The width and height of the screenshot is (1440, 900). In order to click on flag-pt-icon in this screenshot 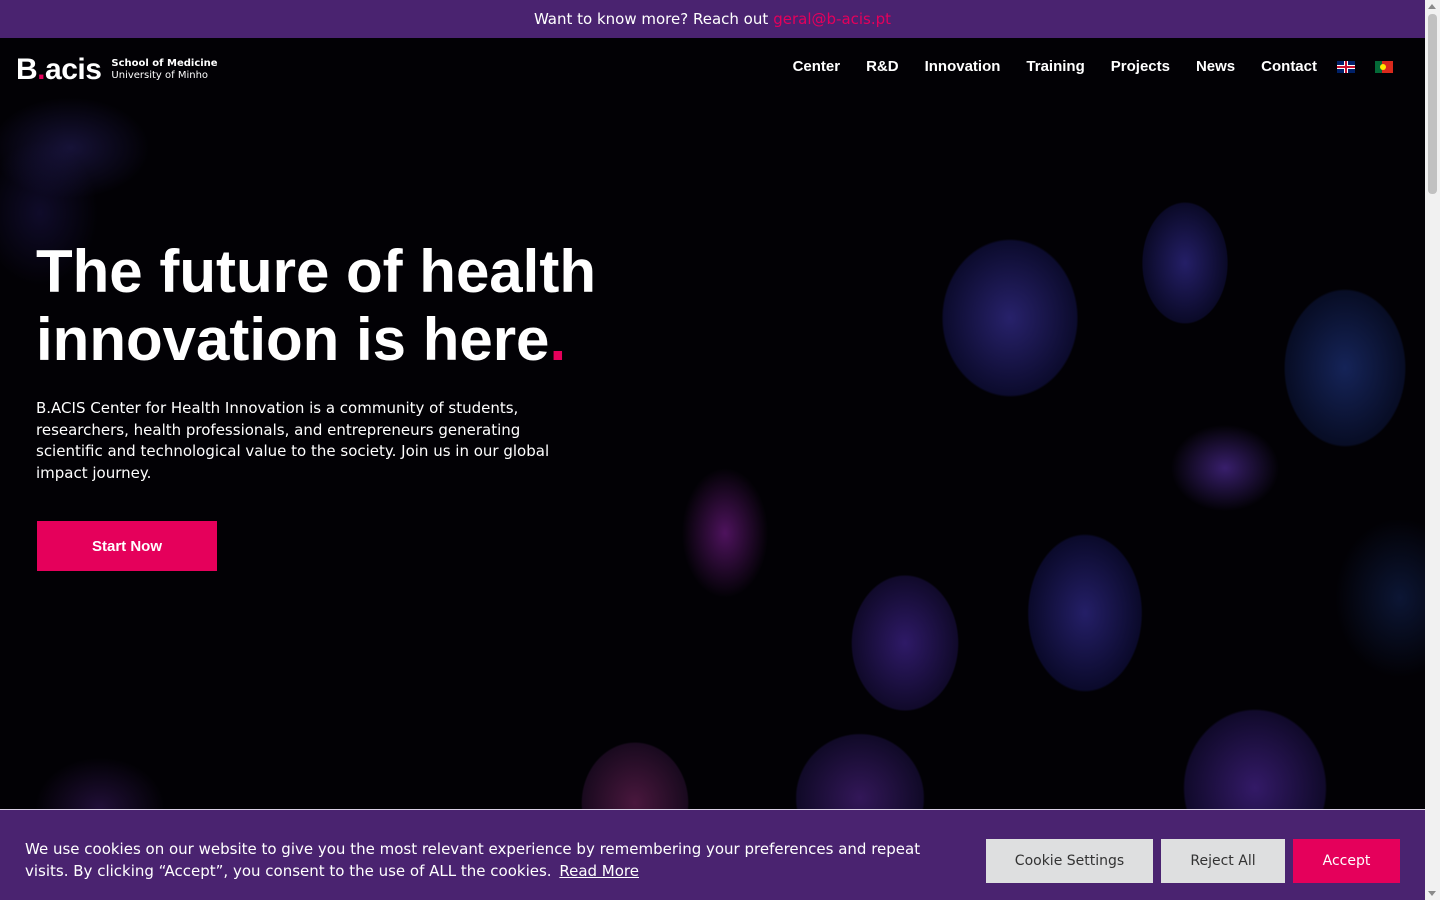, I will do `click(1384, 66)`.